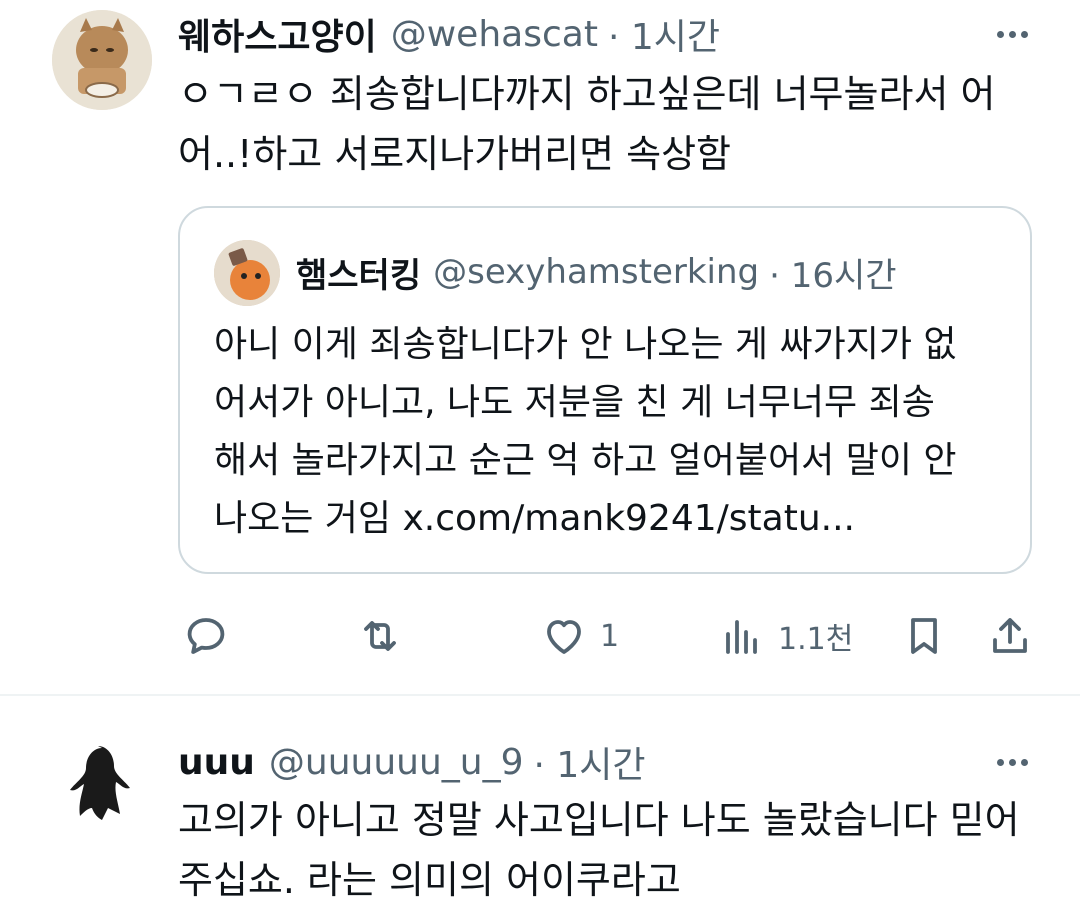 The height and width of the screenshot is (910, 1080). What do you see at coordinates (380, 636) in the screenshot?
I see `retweet-icon` at bounding box center [380, 636].